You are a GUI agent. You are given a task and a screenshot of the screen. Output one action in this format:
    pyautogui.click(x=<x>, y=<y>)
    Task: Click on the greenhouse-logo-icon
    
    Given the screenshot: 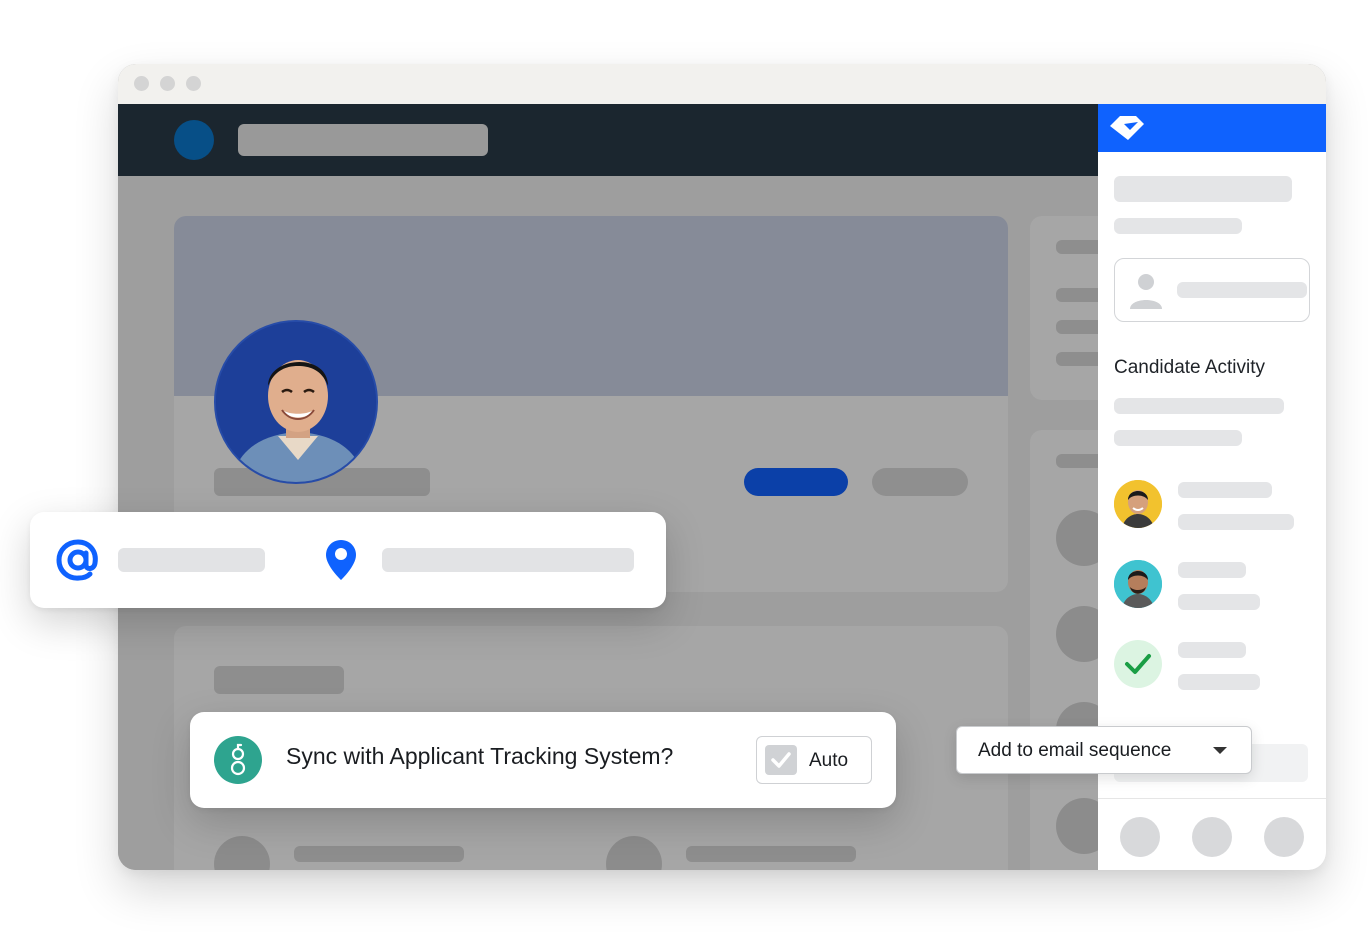 What is the action you would take?
    pyautogui.click(x=238, y=760)
    